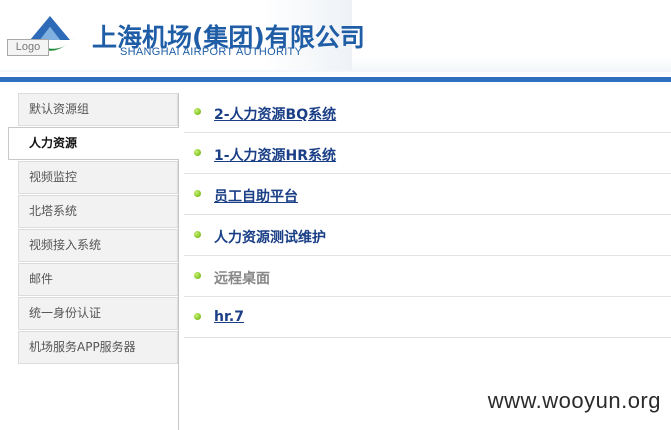 This screenshot has width=671, height=430. What do you see at coordinates (98, 109) in the screenshot?
I see `sidebar-item-default-group: 默认资源组` at bounding box center [98, 109].